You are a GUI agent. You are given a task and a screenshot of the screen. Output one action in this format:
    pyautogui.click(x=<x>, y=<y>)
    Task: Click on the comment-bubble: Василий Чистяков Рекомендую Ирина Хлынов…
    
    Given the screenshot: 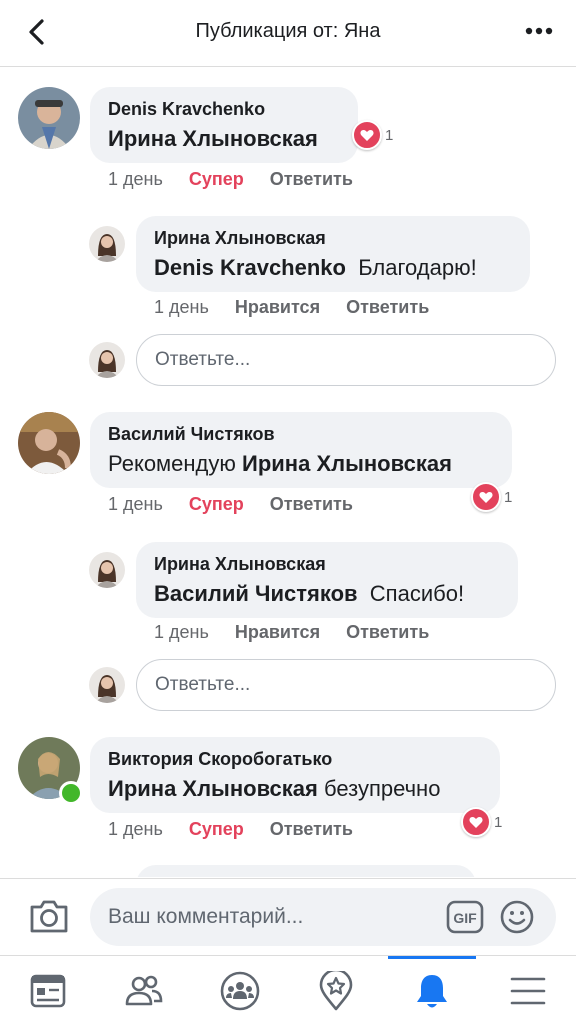 What is the action you would take?
    pyautogui.click(x=301, y=450)
    